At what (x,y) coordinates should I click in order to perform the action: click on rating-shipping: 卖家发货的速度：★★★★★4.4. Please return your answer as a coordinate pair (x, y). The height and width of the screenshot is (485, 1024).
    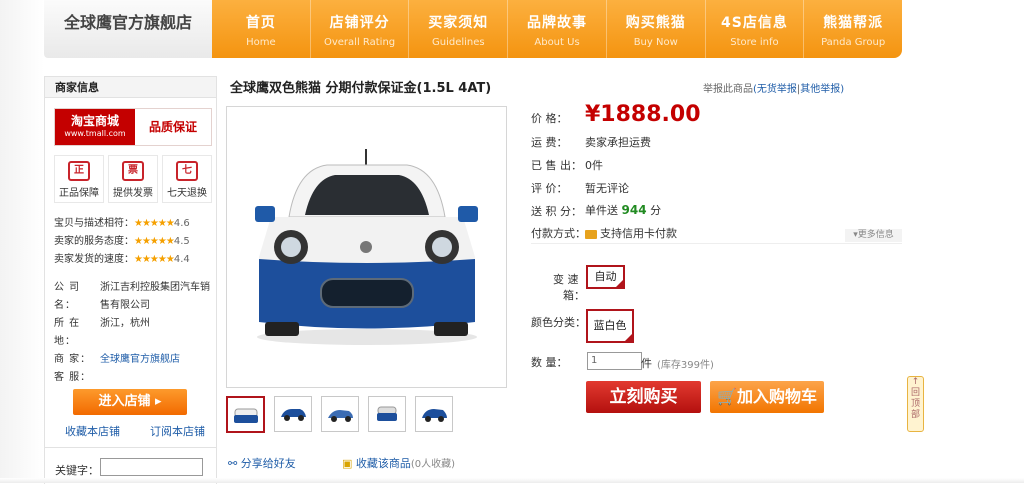
    Looking at the image, I should click on (122, 259).